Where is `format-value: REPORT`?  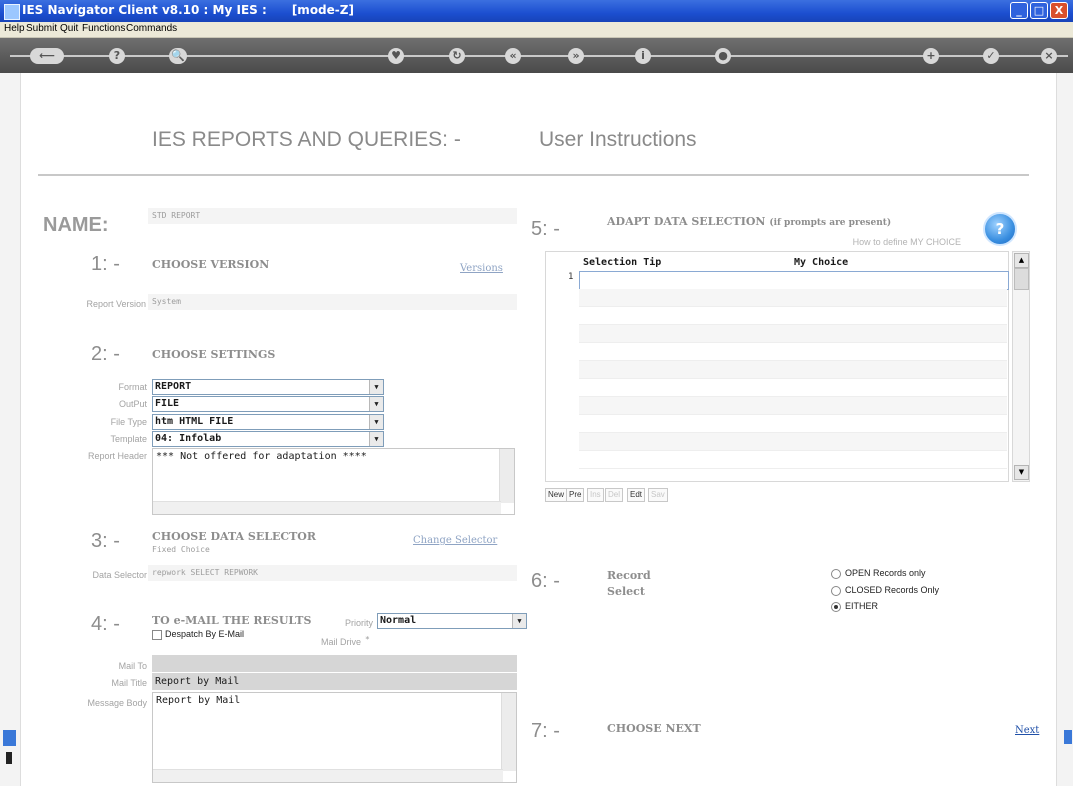 format-value: REPORT is located at coordinates (173, 386).